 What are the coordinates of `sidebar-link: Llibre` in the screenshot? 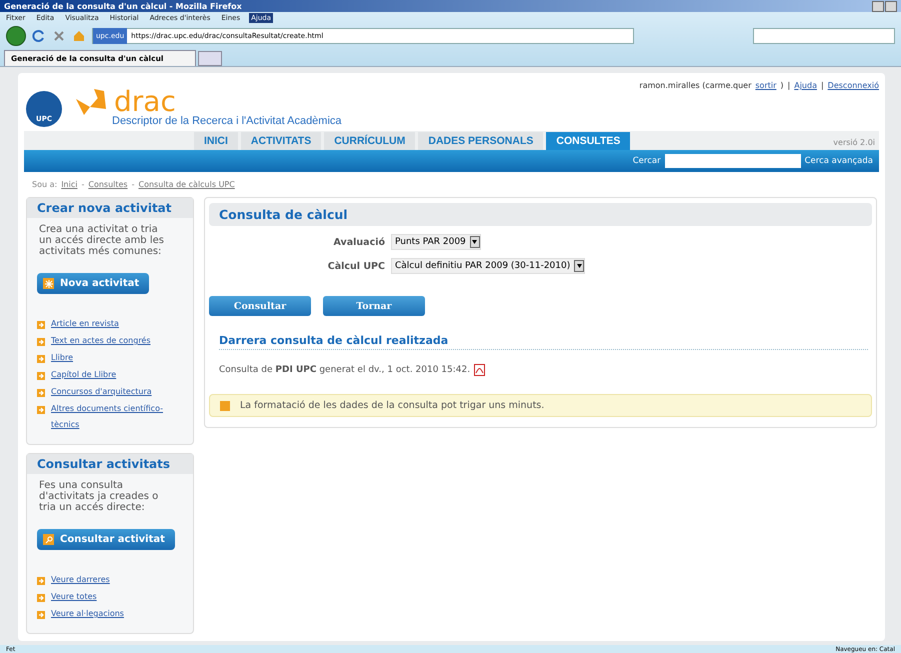 It's located at (62, 358).